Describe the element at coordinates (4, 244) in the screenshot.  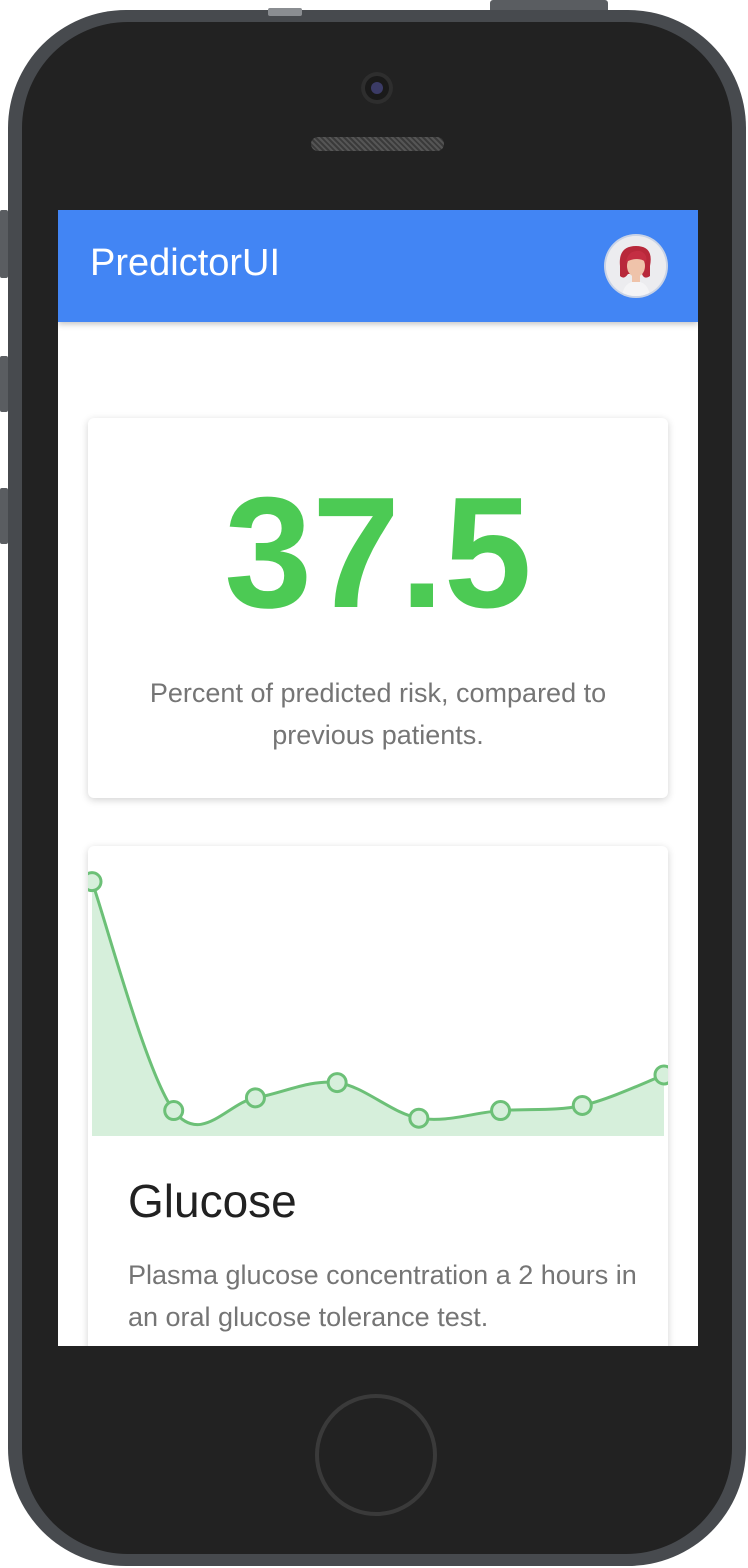
I see `mute-switch` at that location.